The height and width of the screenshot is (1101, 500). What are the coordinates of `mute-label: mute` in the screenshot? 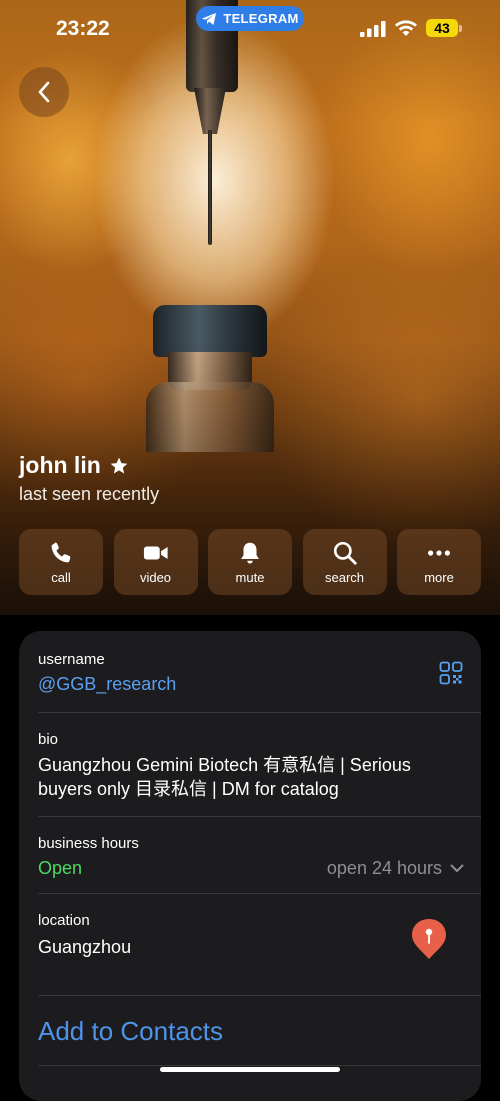 It's located at (250, 577).